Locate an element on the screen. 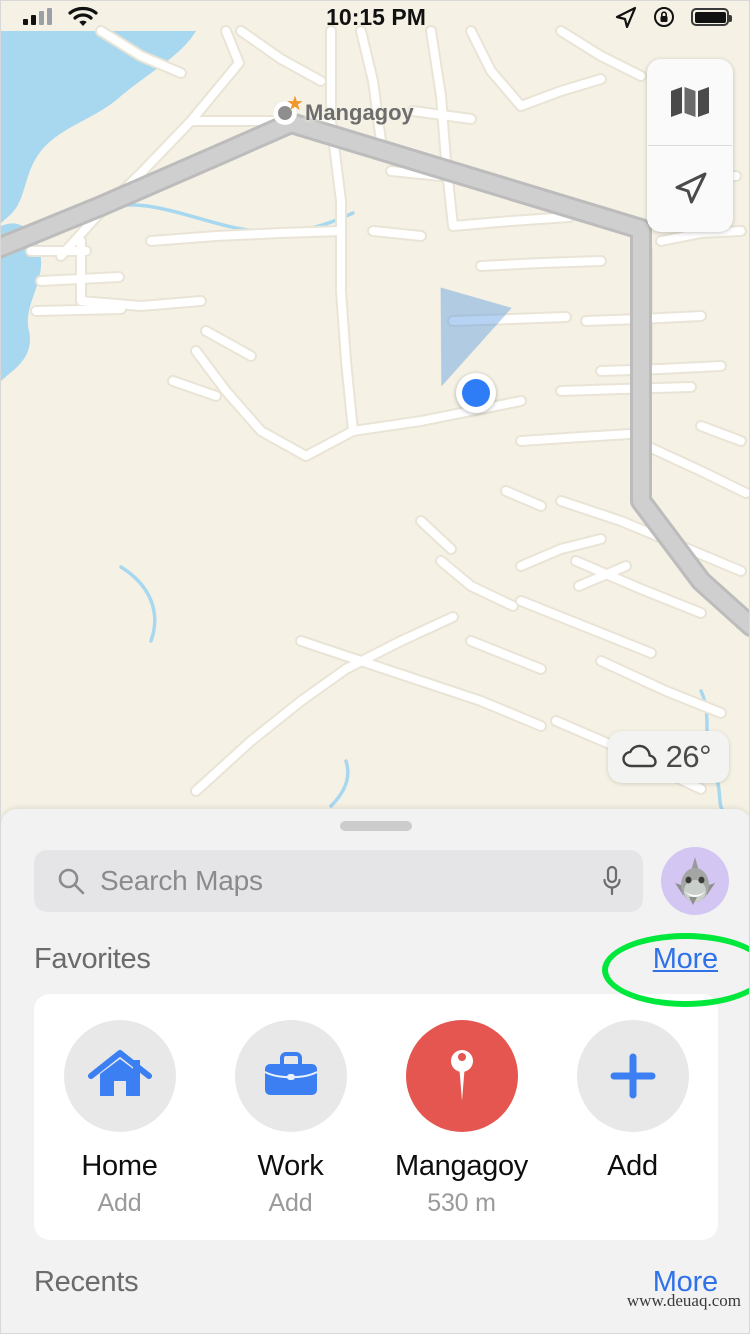  location-dot is located at coordinates (476, 393).